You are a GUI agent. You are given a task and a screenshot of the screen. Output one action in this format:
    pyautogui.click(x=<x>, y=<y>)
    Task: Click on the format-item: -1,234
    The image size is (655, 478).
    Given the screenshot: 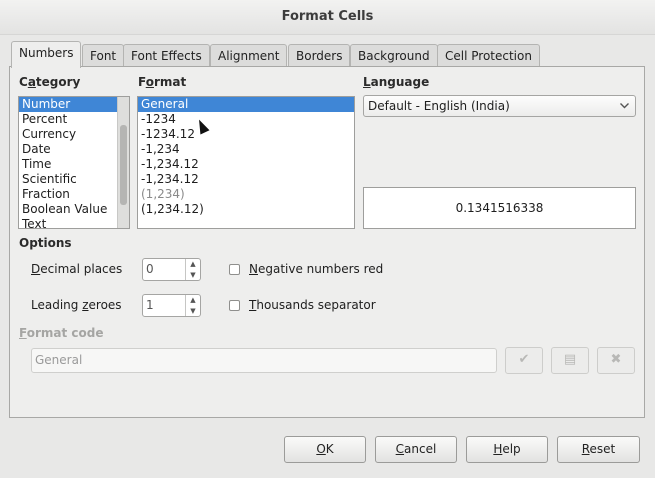 What is the action you would take?
    pyautogui.click(x=246, y=149)
    